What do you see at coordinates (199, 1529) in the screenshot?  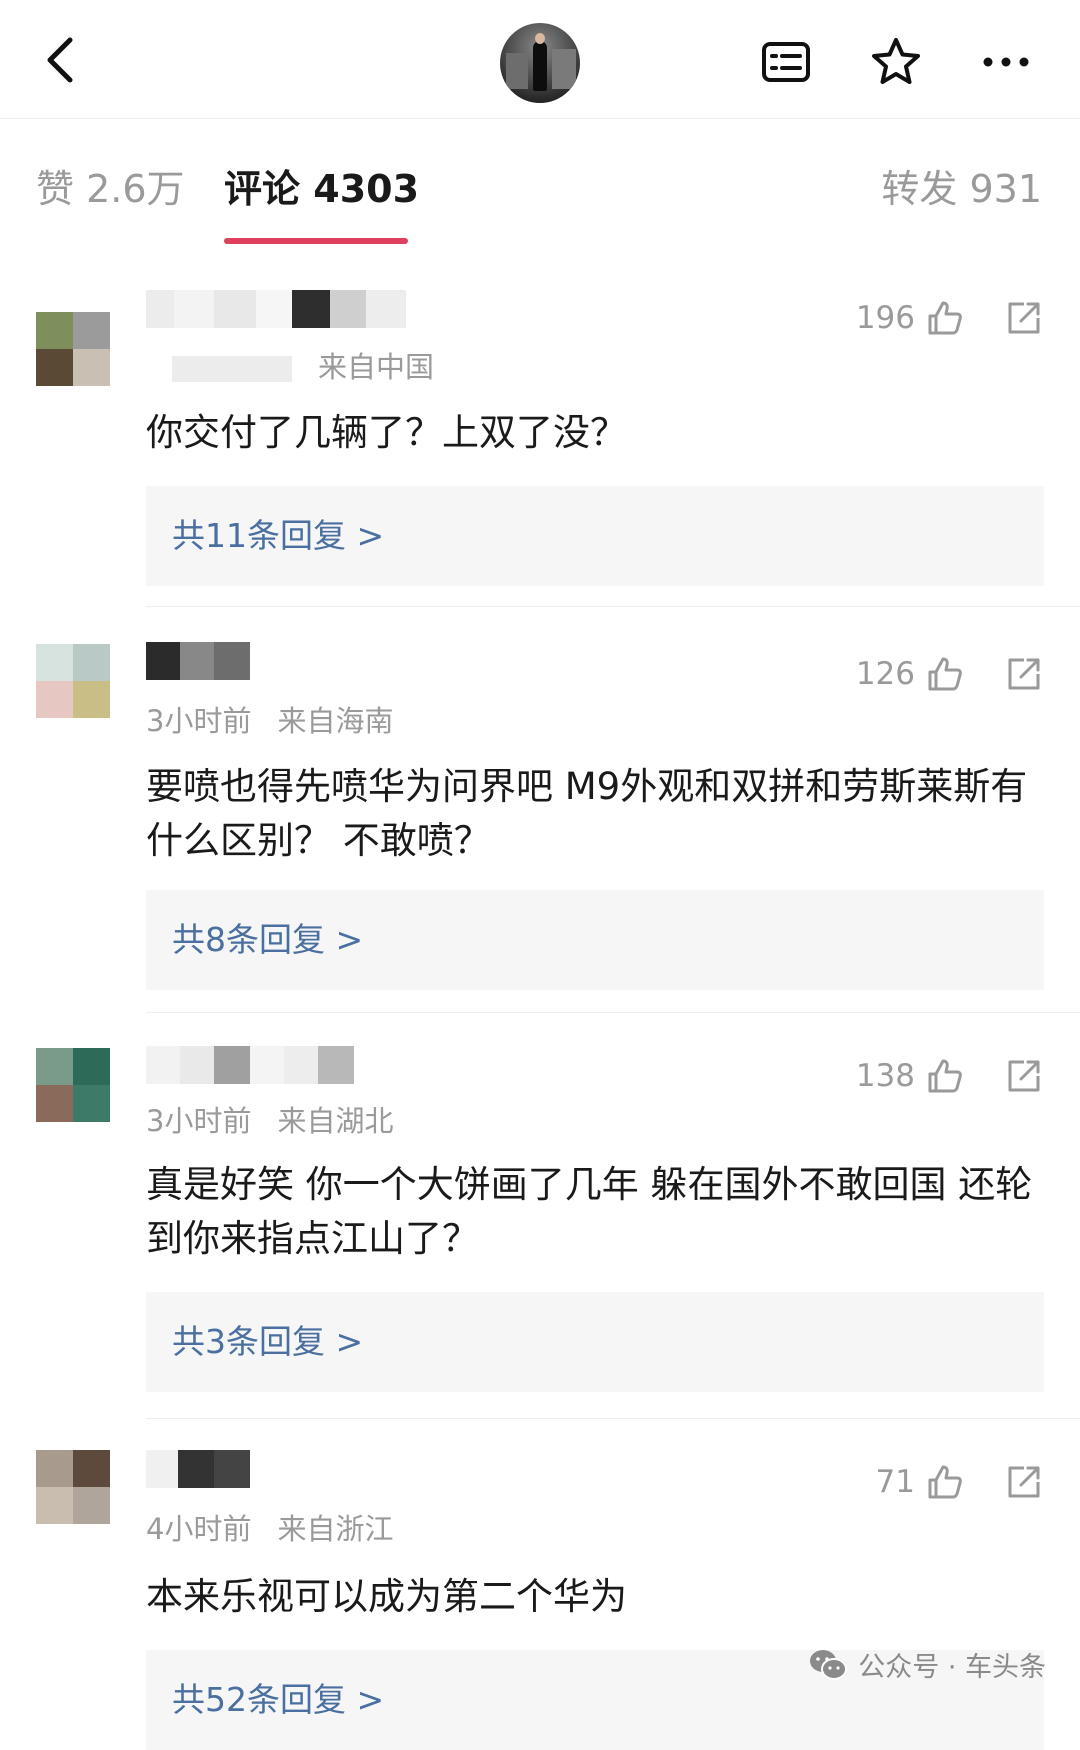 I see `comment-time: 4小时前` at bounding box center [199, 1529].